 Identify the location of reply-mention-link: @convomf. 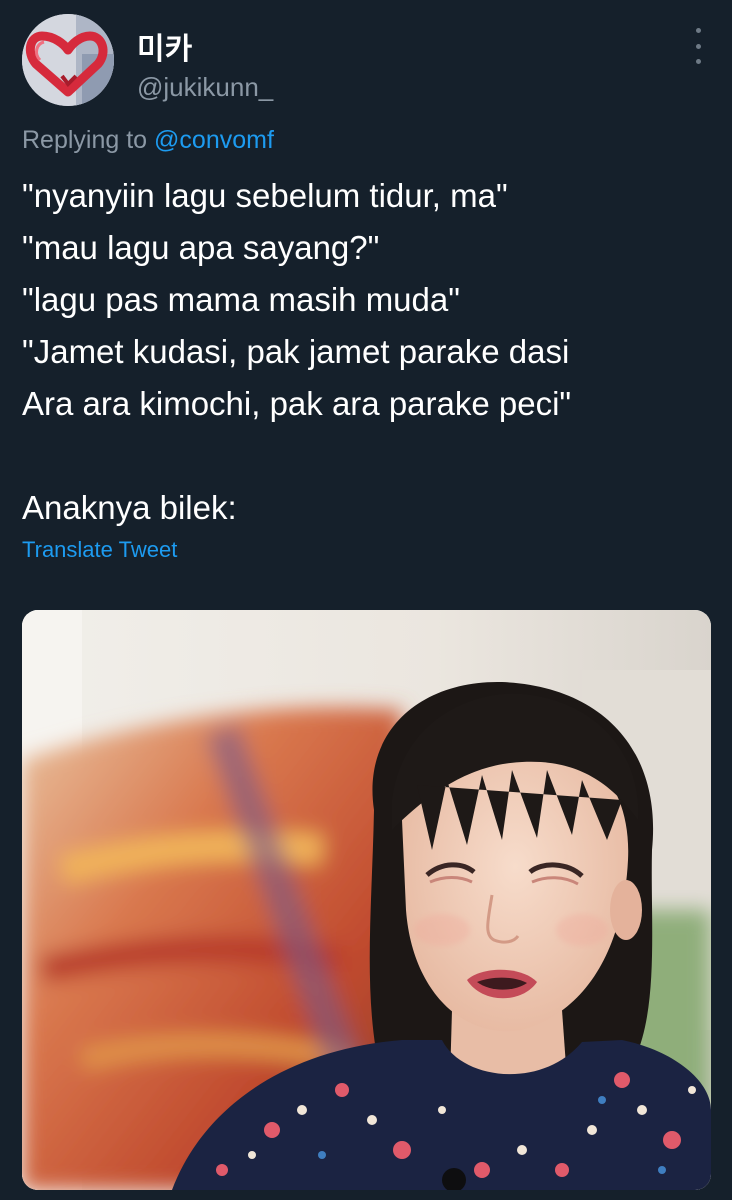
(214, 140).